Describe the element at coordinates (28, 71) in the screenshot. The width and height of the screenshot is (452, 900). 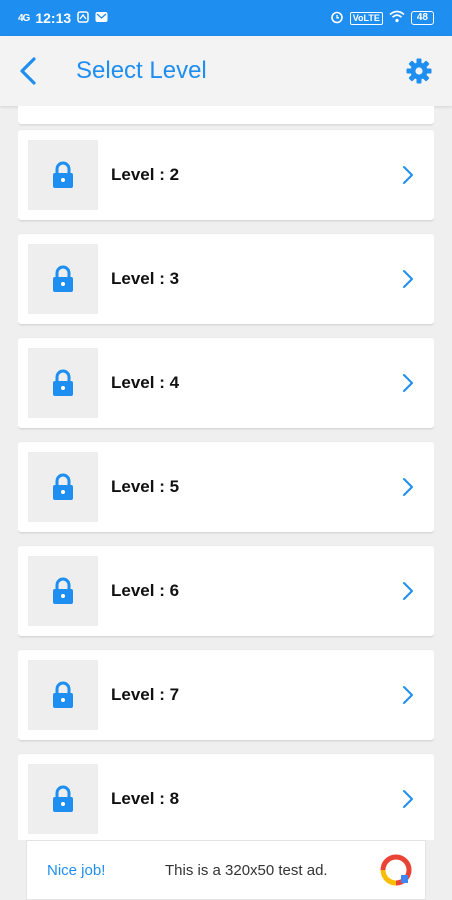
I see `back-arrow-icon` at that location.